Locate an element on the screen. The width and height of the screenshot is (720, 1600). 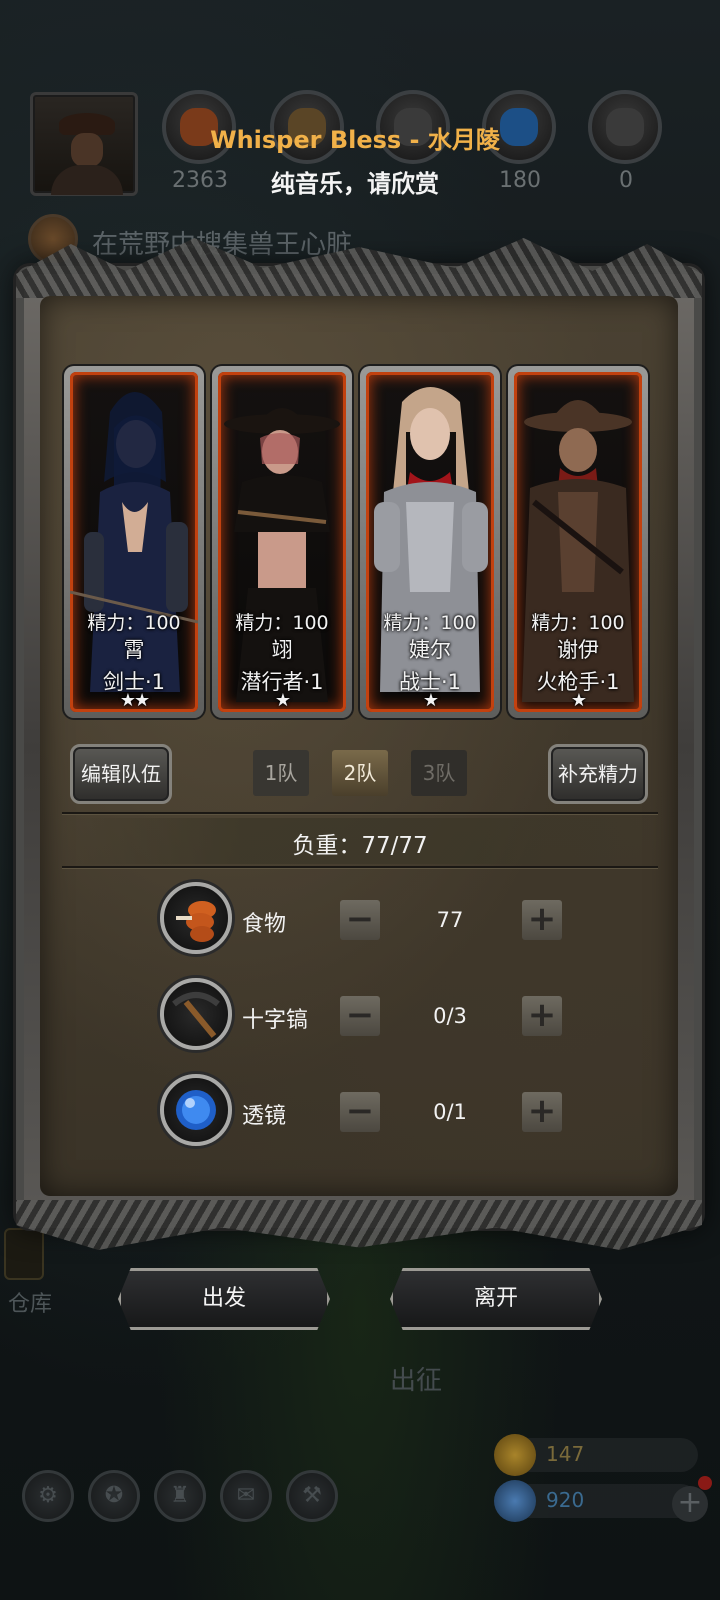
food-minus-button: − is located at coordinates (360, 920).